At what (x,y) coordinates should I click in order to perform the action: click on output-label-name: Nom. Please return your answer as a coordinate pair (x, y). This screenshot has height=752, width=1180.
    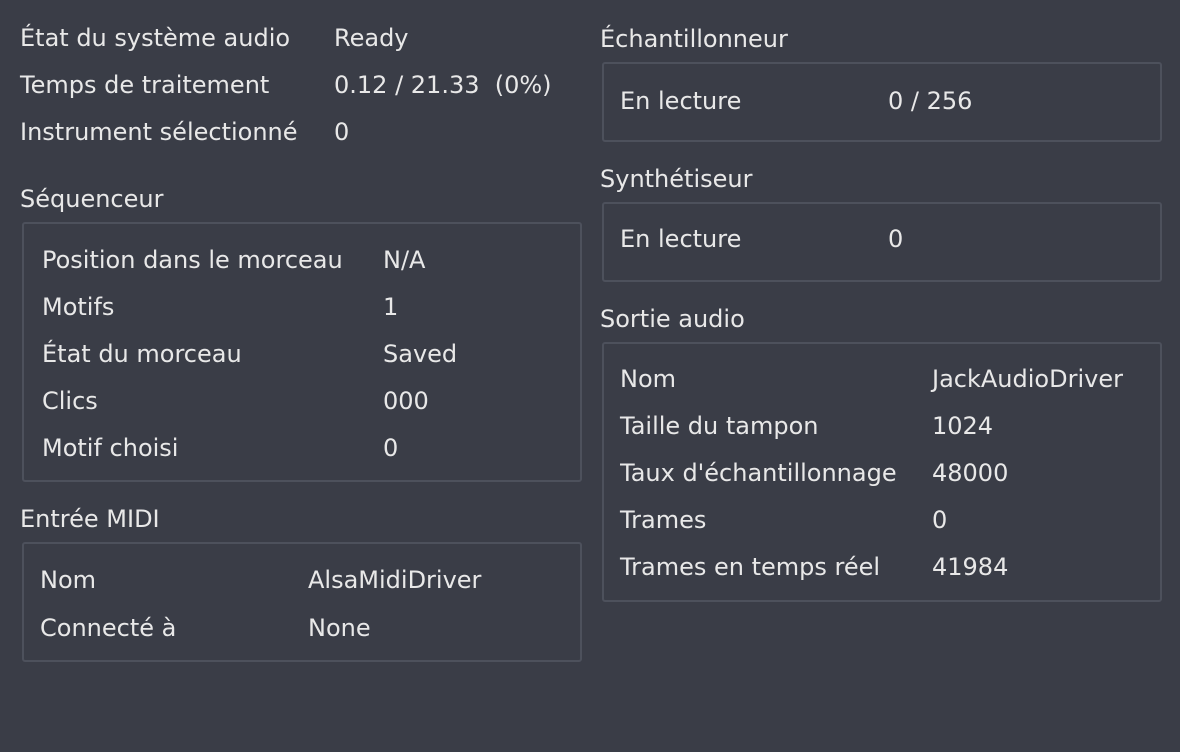
    Looking at the image, I should click on (648, 379).